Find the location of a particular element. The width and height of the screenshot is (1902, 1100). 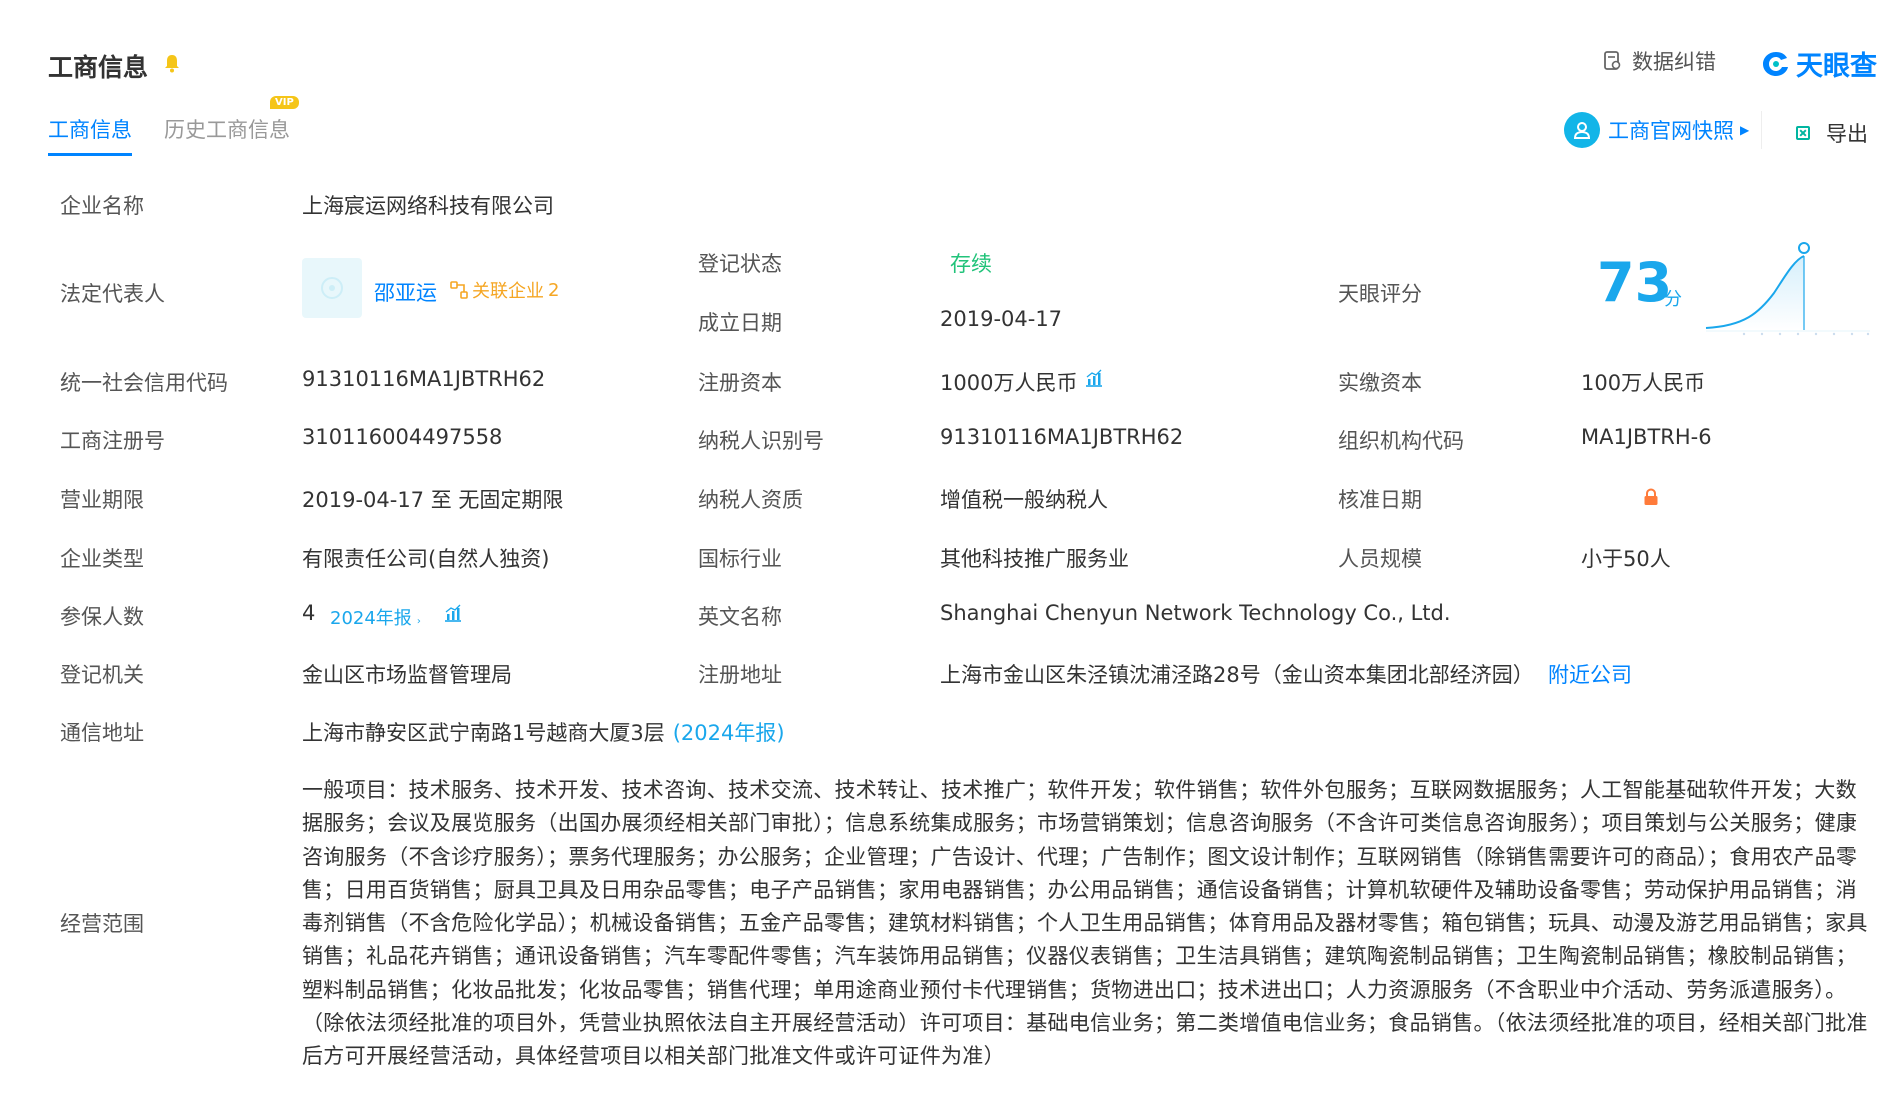

bell-icon is located at coordinates (172, 63).